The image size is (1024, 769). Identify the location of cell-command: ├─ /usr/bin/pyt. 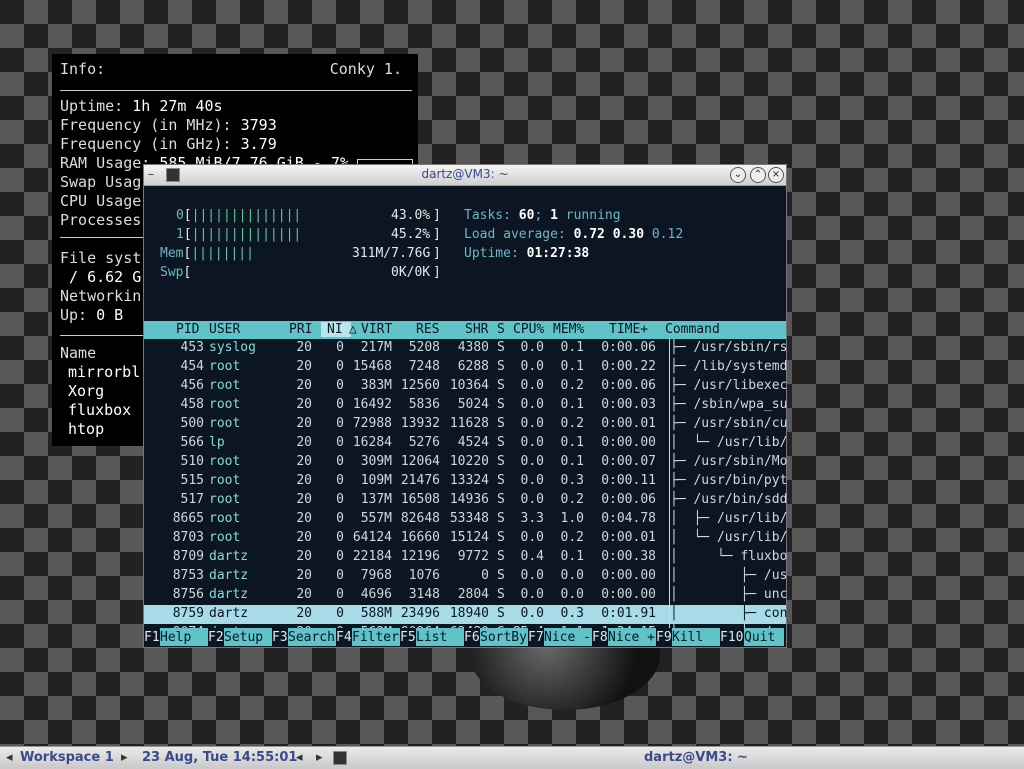
(729, 480).